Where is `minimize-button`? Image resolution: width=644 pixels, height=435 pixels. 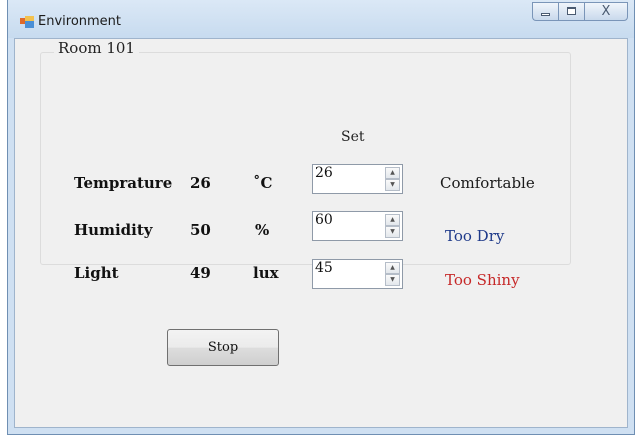
minimize-button is located at coordinates (545, 11).